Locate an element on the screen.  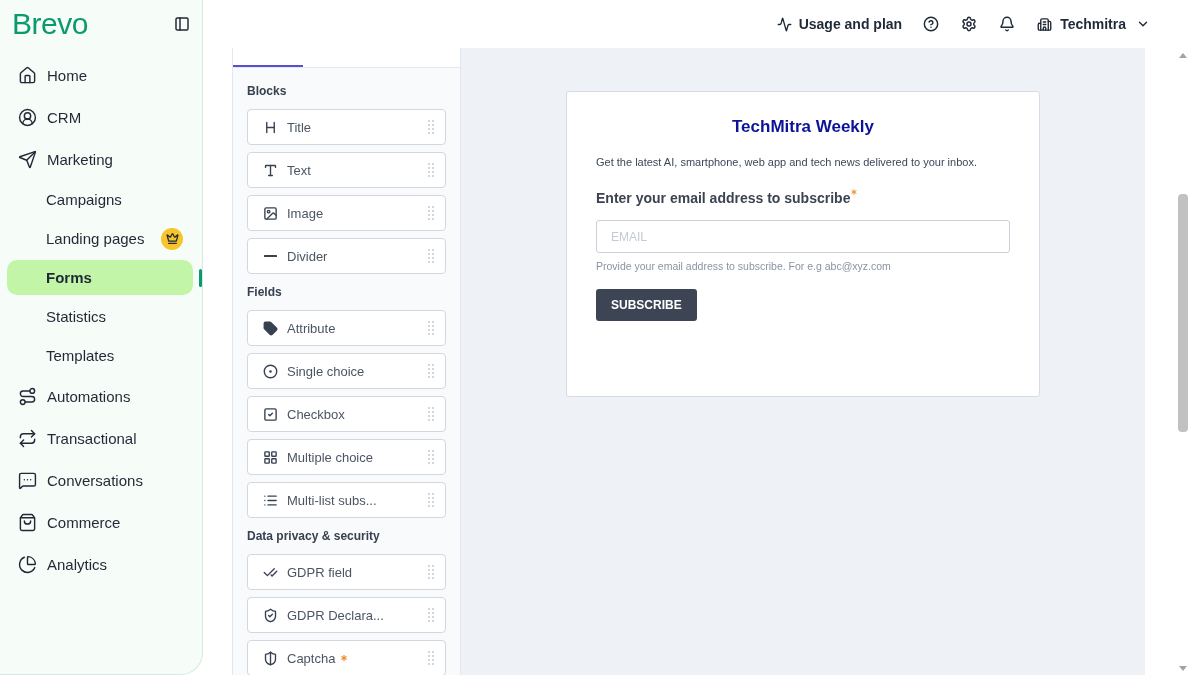
usage-button: Usage and plan is located at coordinates (839, 24).